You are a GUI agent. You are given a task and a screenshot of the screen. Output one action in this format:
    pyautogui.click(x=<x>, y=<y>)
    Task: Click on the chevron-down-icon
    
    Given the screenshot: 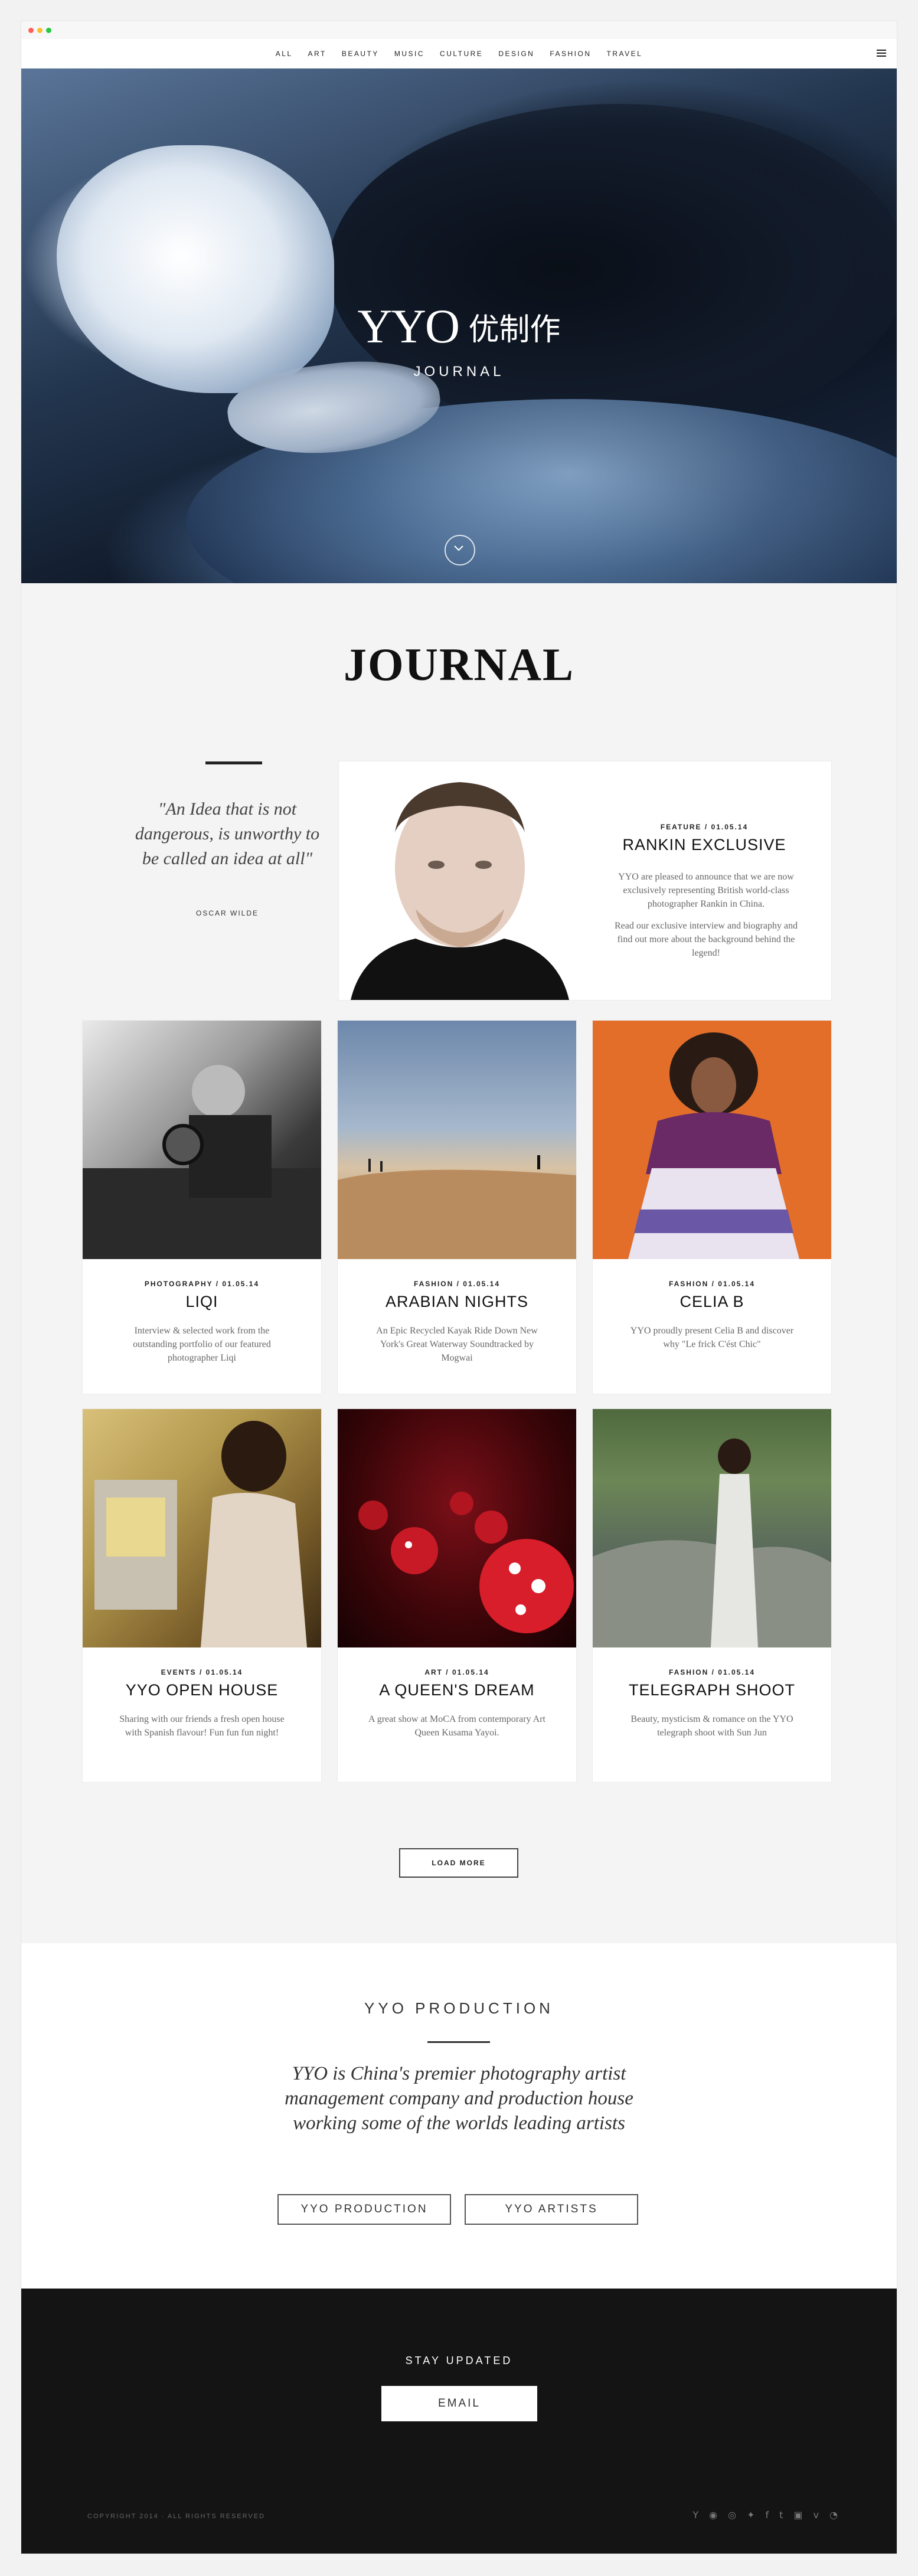 What is the action you would take?
    pyautogui.click(x=458, y=548)
    